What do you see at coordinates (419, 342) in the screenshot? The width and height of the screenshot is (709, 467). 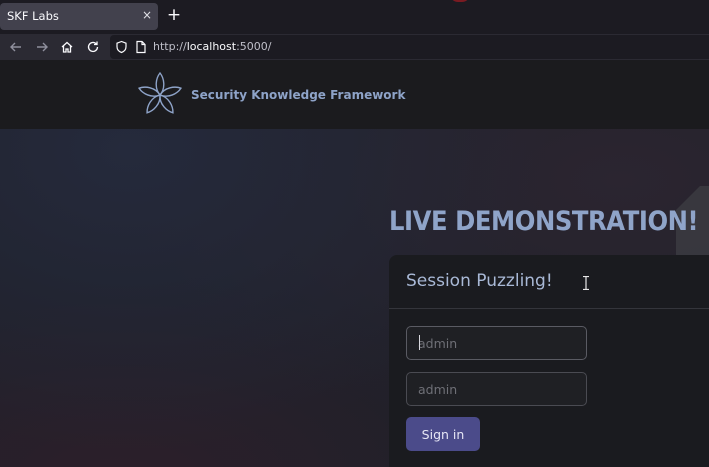 I see `text-caret` at bounding box center [419, 342].